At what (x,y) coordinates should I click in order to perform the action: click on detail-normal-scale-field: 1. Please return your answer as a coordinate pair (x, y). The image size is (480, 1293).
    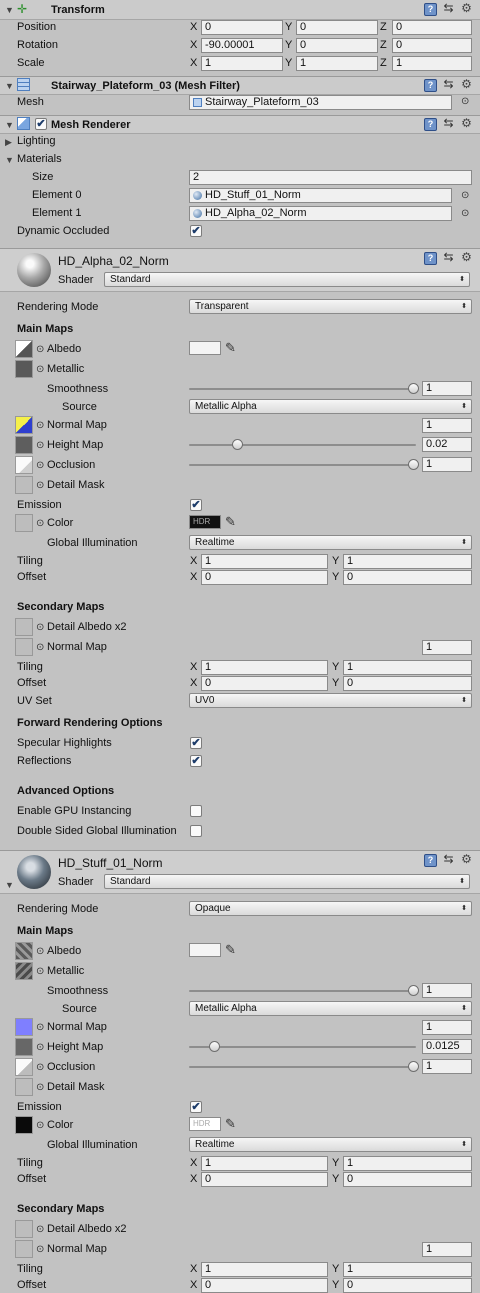
    Looking at the image, I should click on (447, 1249).